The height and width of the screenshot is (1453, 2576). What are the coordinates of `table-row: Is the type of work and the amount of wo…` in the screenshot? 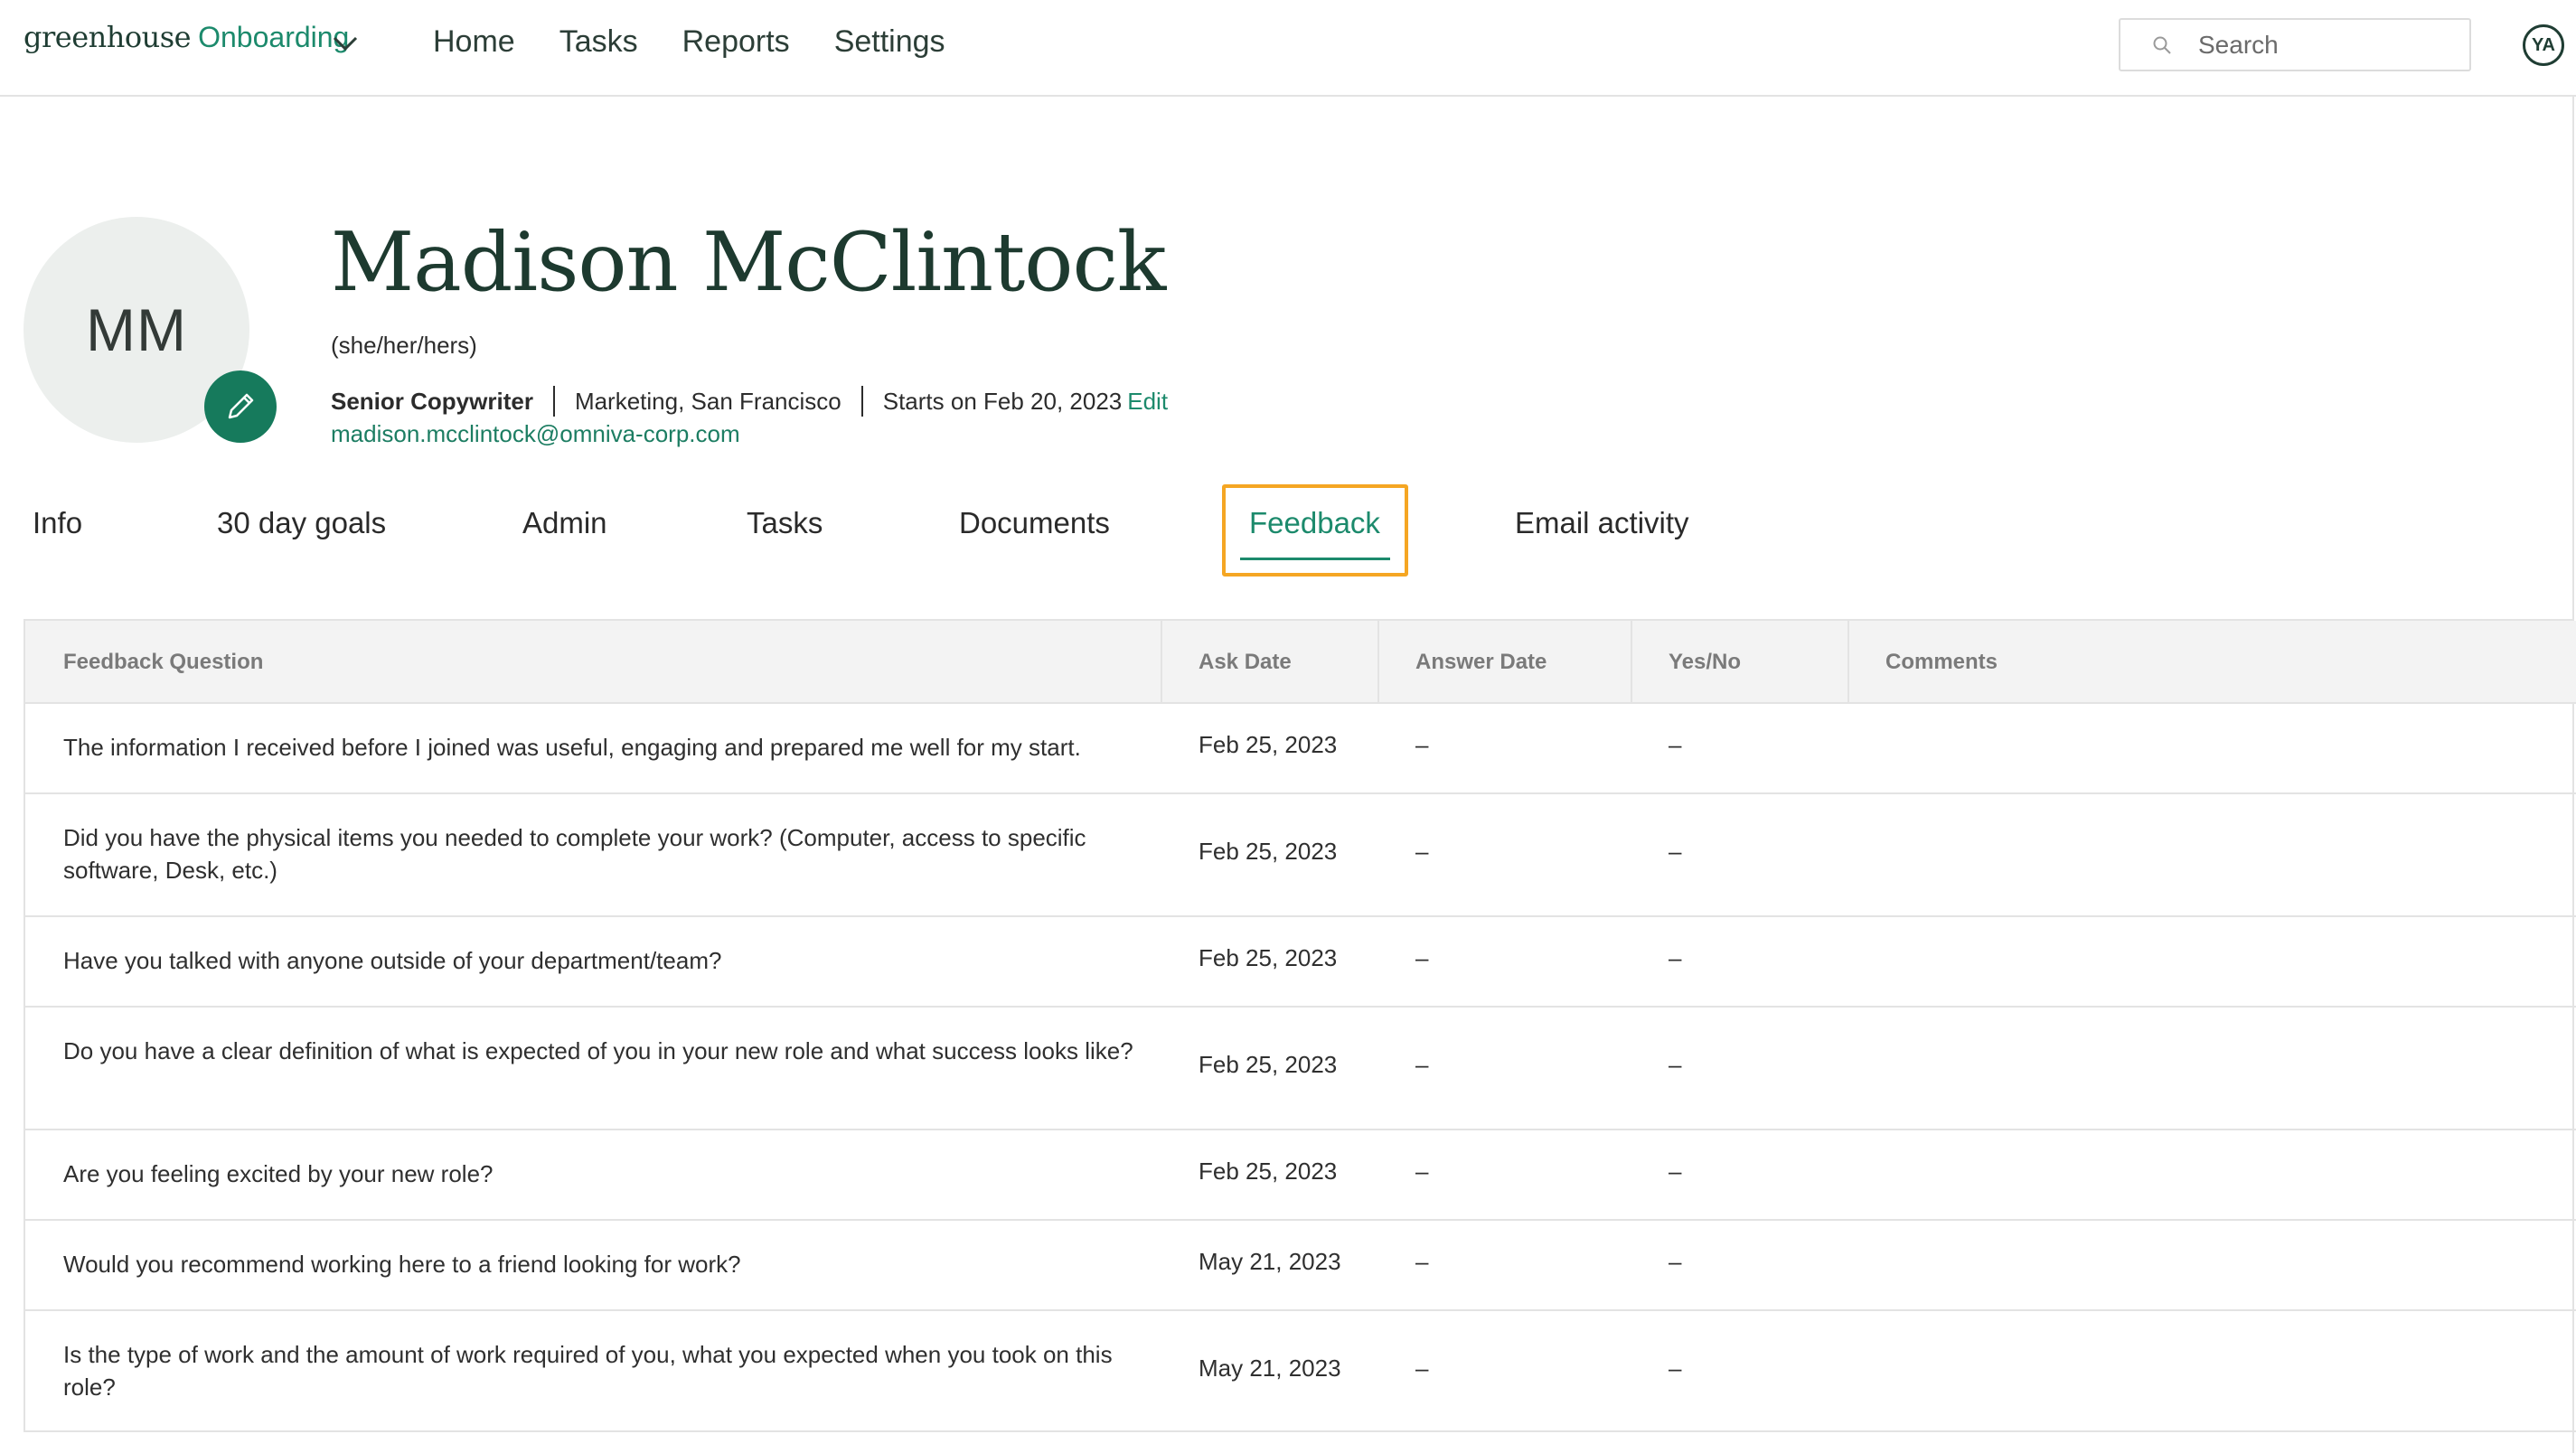 It's located at (1300, 1371).